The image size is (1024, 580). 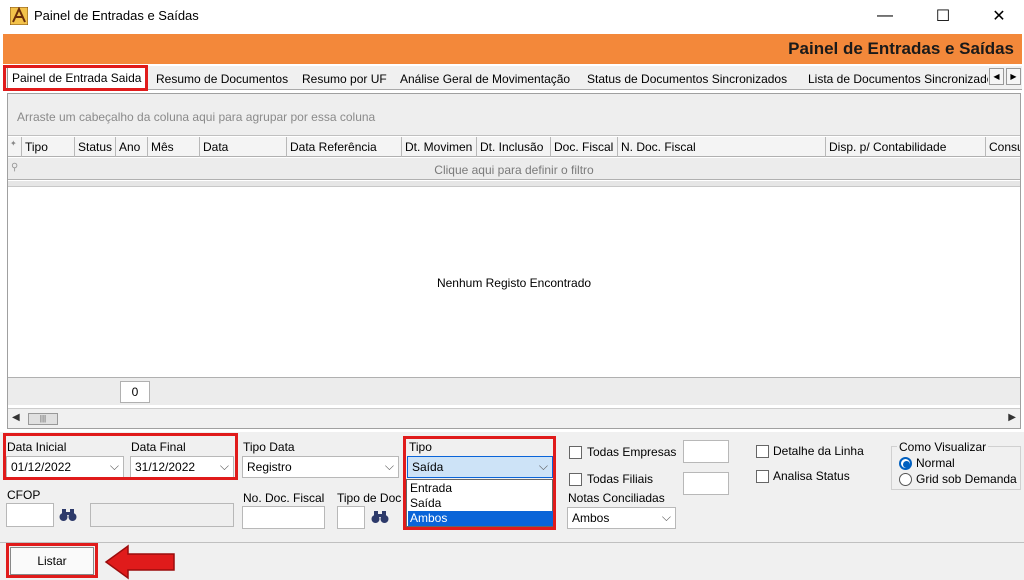 What do you see at coordinates (706, 483) in the screenshot?
I see `todas-filiais-field` at bounding box center [706, 483].